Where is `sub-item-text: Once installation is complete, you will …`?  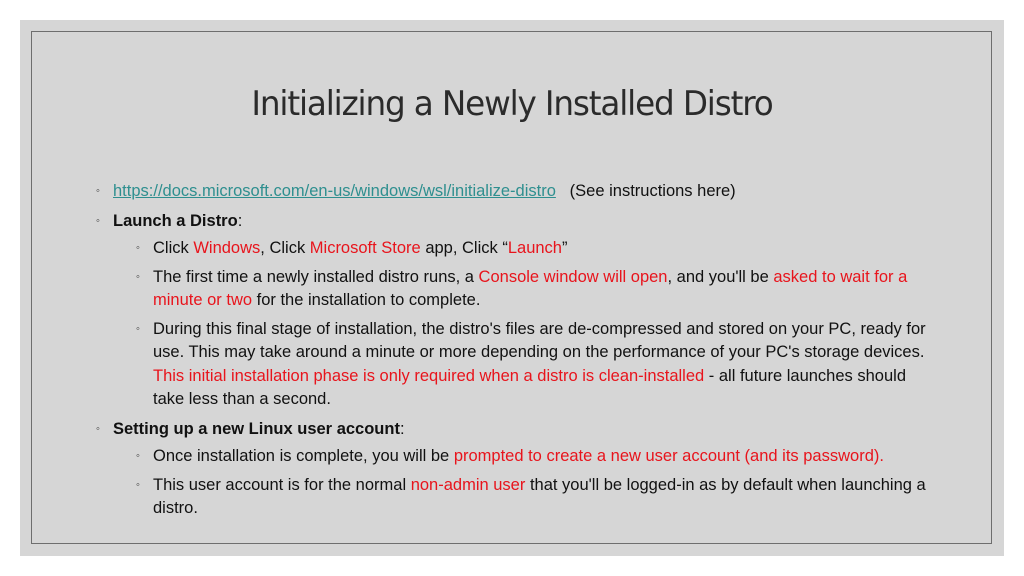 sub-item-text: Once installation is complete, you will … is located at coordinates (518, 456).